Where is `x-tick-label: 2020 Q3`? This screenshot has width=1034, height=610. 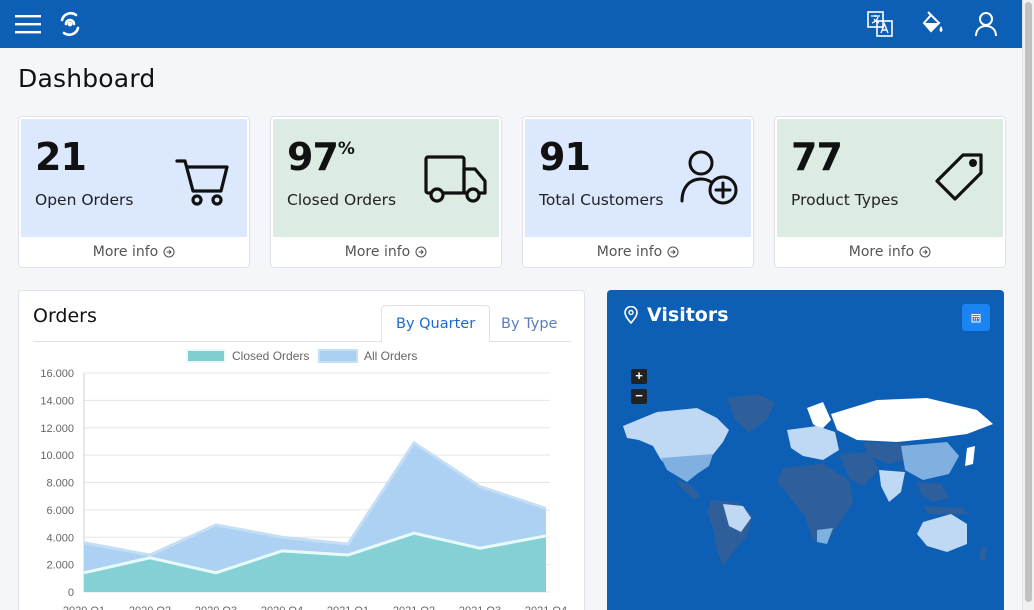
x-tick-label: 2020 Q3 is located at coordinates (216, 607).